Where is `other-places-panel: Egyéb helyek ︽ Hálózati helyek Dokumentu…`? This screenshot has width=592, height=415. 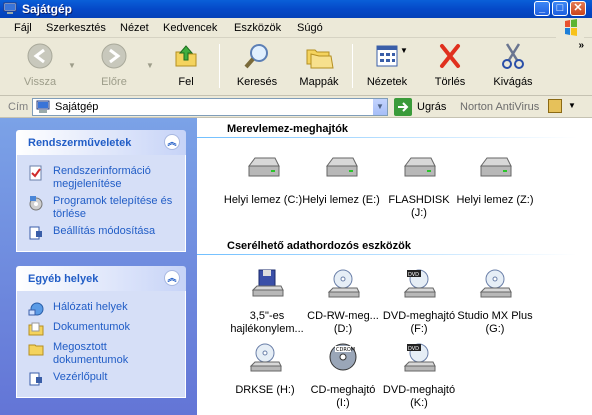
other-places-panel: Egyéb helyek ︽ Hálózati helyek Dokumentu… is located at coordinates (101, 332).